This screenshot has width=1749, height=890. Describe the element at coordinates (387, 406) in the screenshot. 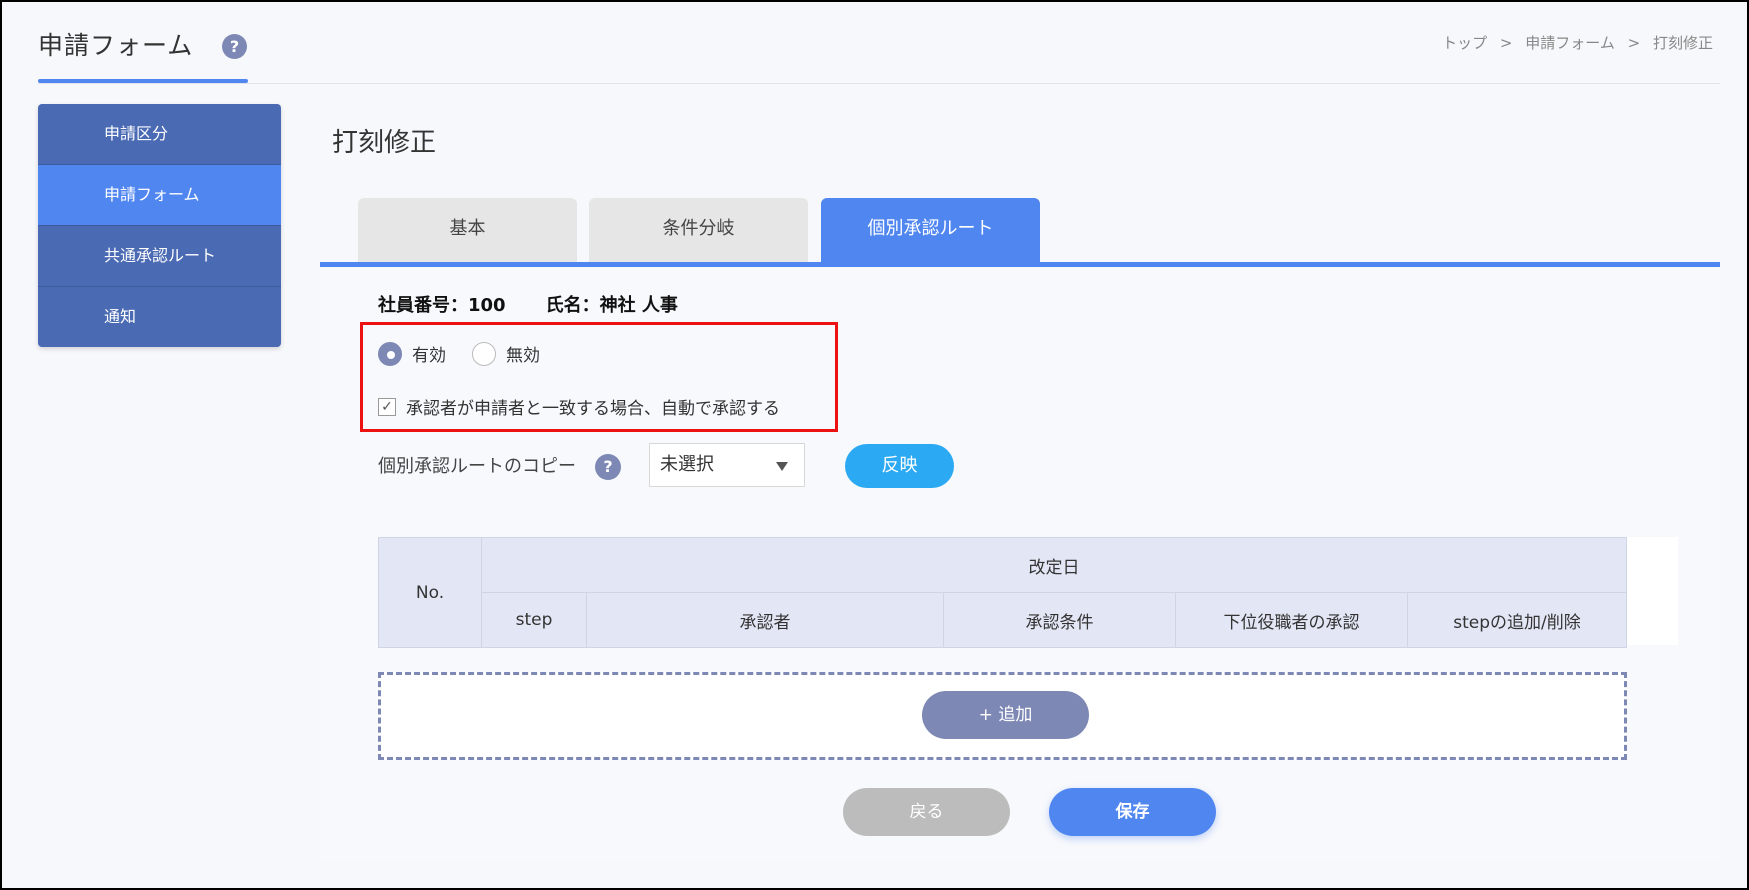

I see `auto-approve-checkbox: ✓` at that location.